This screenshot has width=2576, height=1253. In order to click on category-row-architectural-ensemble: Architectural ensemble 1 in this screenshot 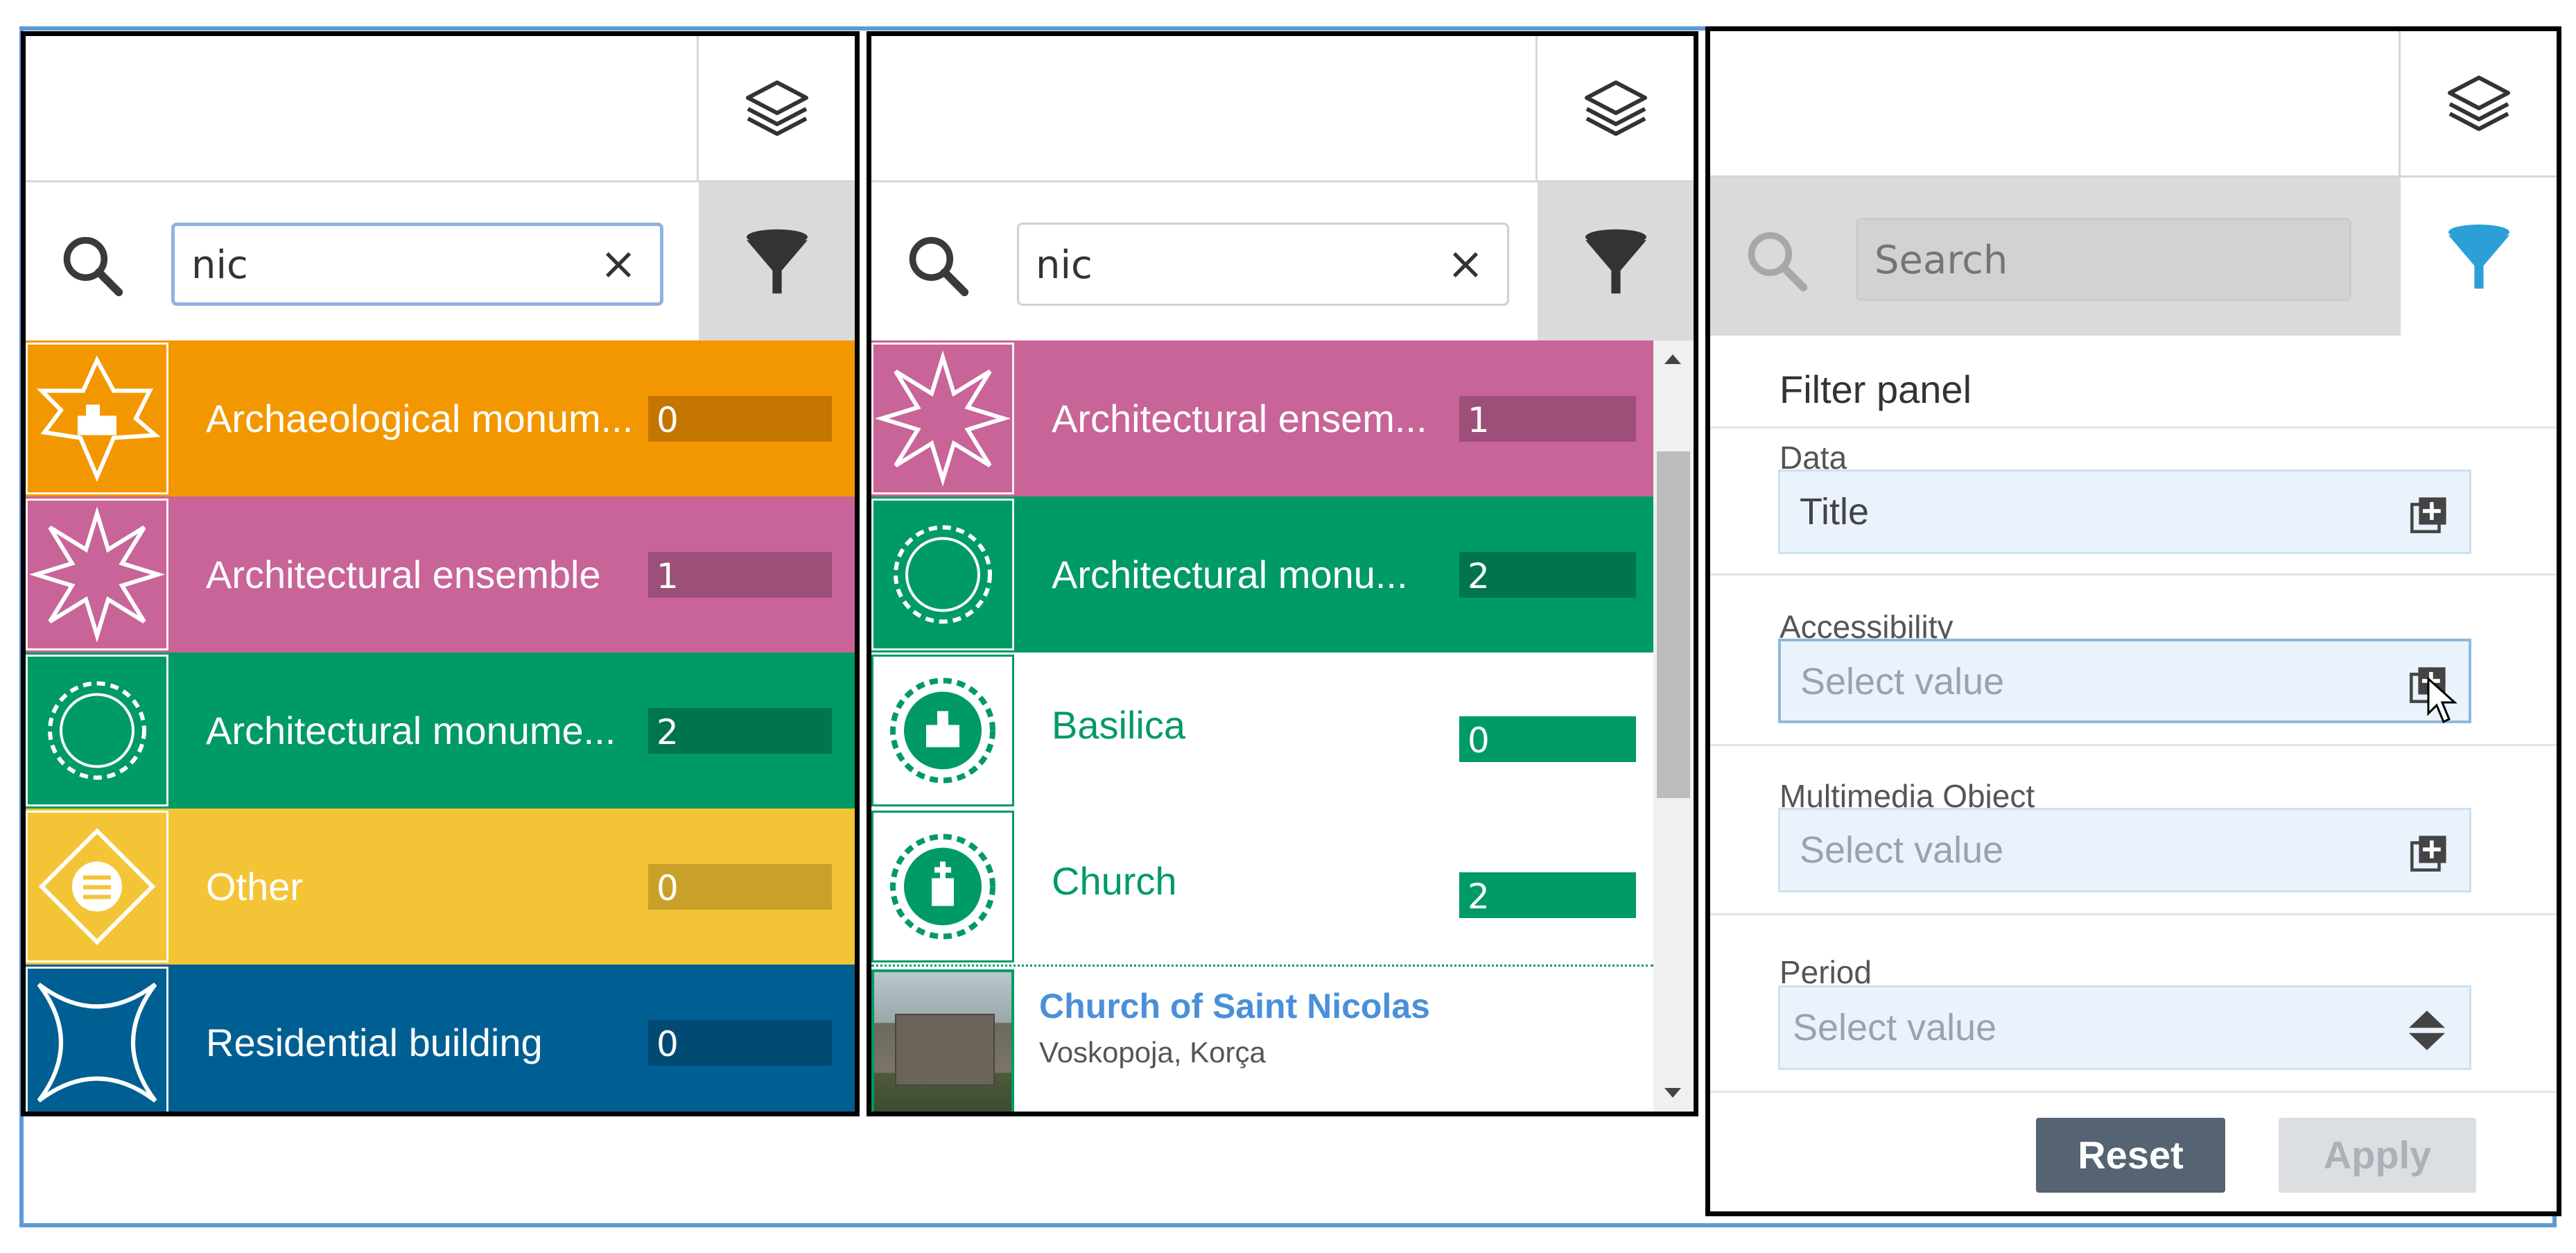, I will do `click(440, 574)`.